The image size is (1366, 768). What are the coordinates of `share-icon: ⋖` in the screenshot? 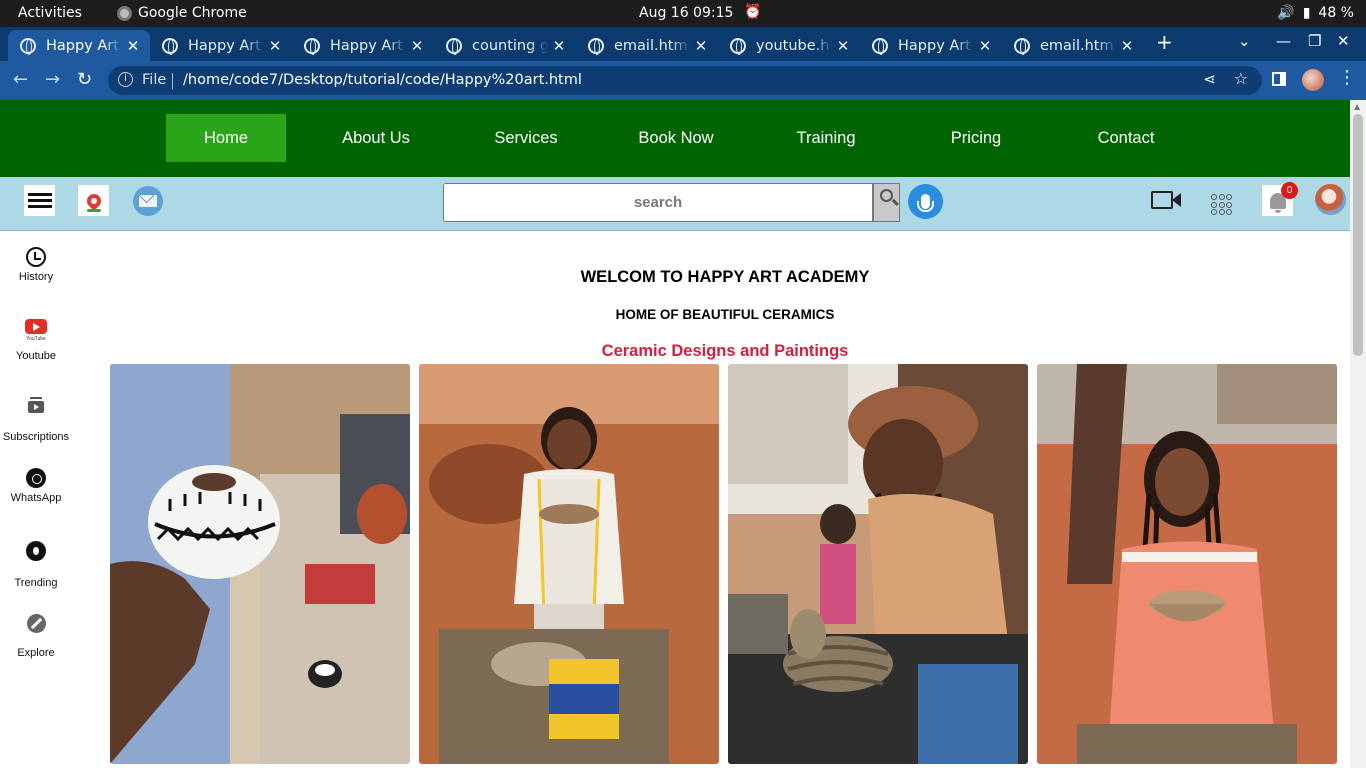 It's located at (1209, 79).